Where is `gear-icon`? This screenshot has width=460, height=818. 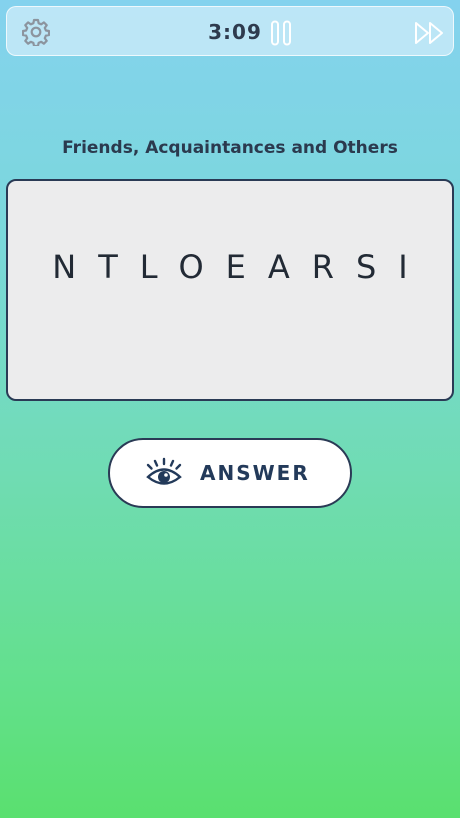
gear-icon is located at coordinates (36, 32).